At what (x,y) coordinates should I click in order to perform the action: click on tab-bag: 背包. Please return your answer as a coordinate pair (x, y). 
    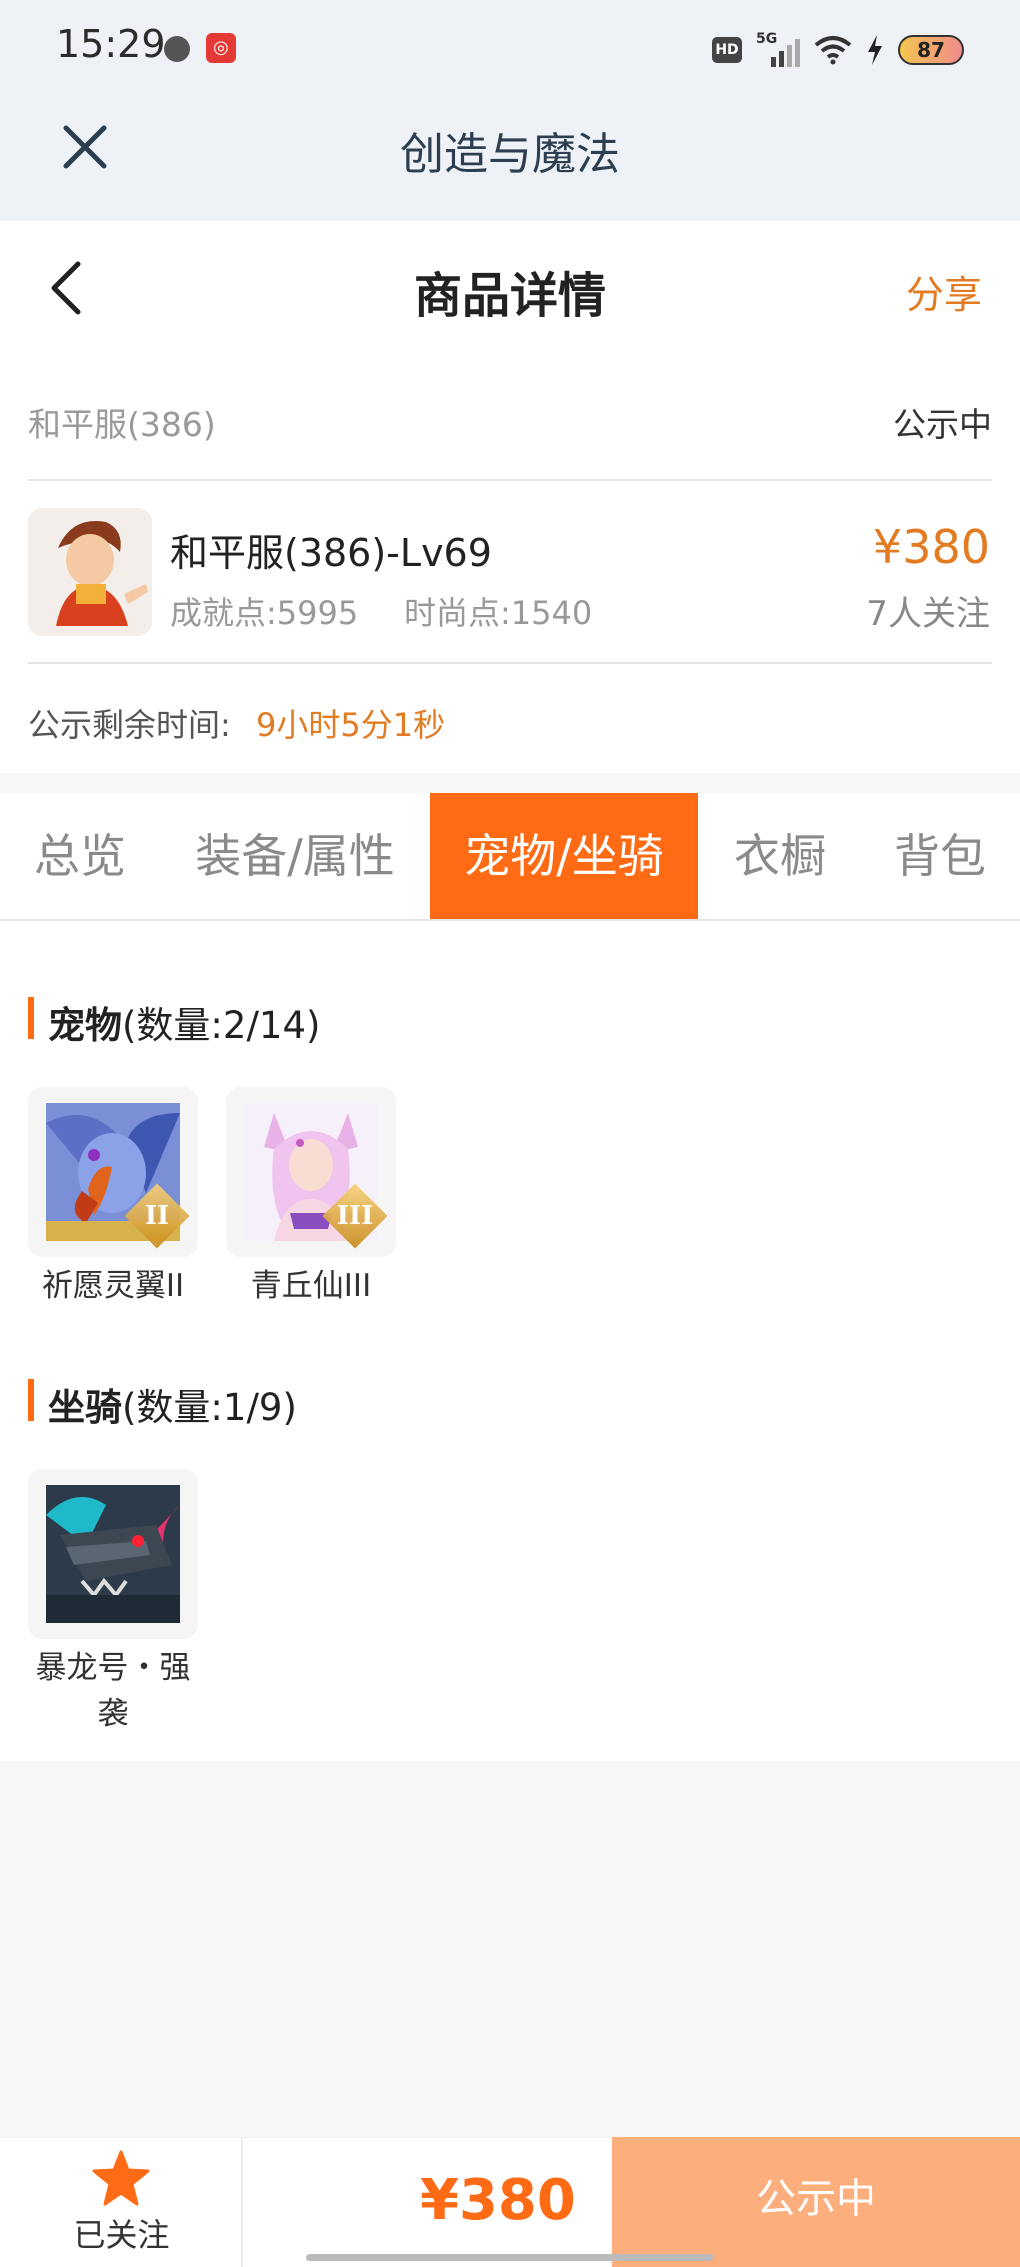
    Looking at the image, I should click on (940, 856).